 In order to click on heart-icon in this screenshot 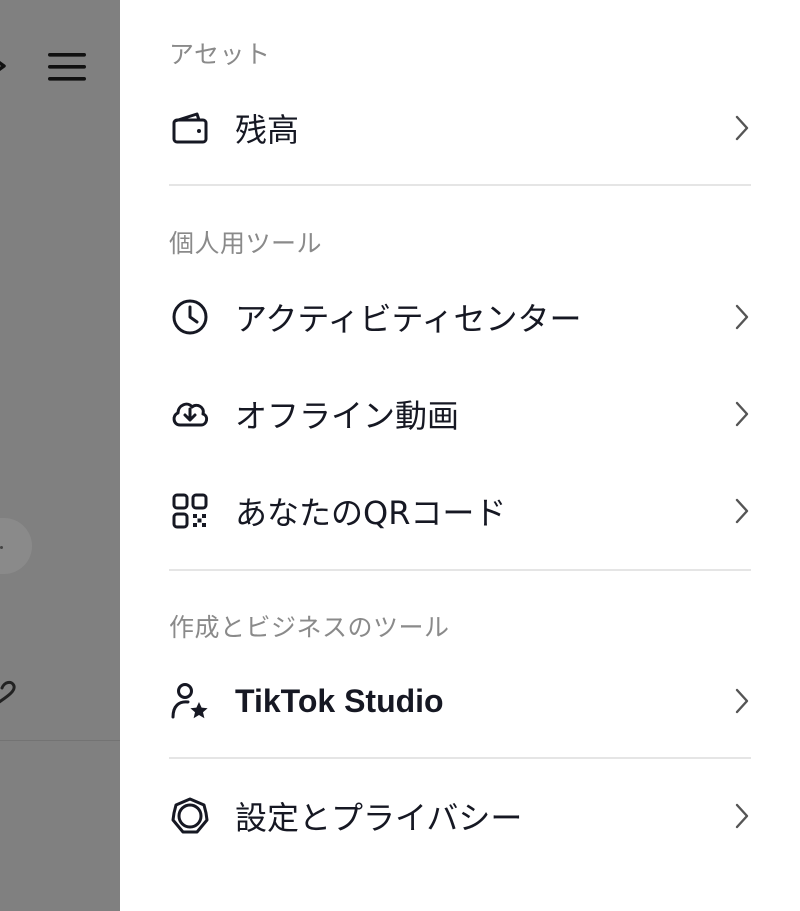, I will do `click(8, 692)`.